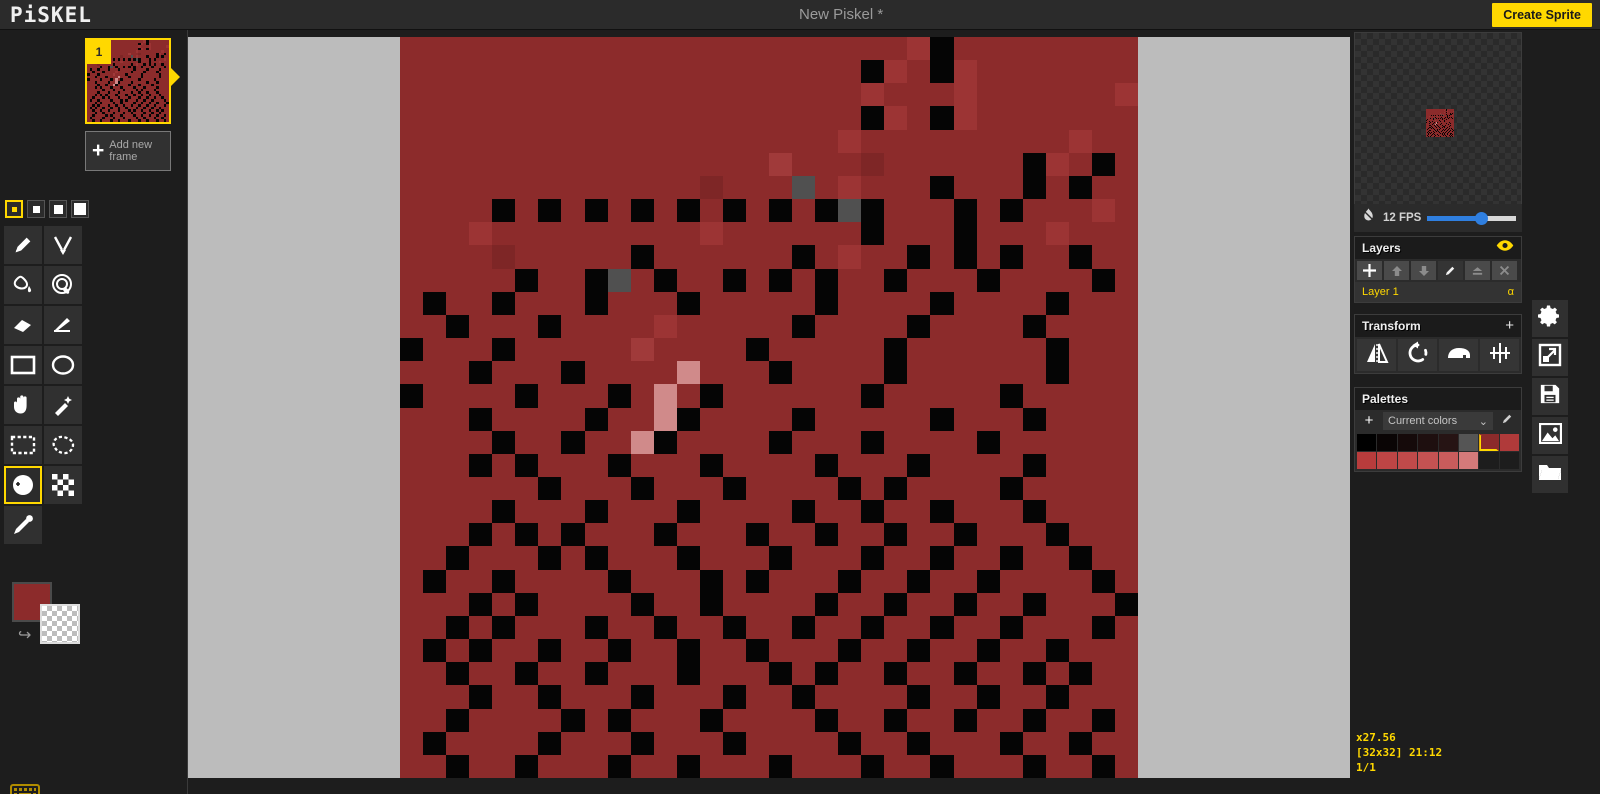 This screenshot has height=794, width=1600. Describe the element at coordinates (1450, 270) in the screenshot. I see `rename-layer-button` at that location.